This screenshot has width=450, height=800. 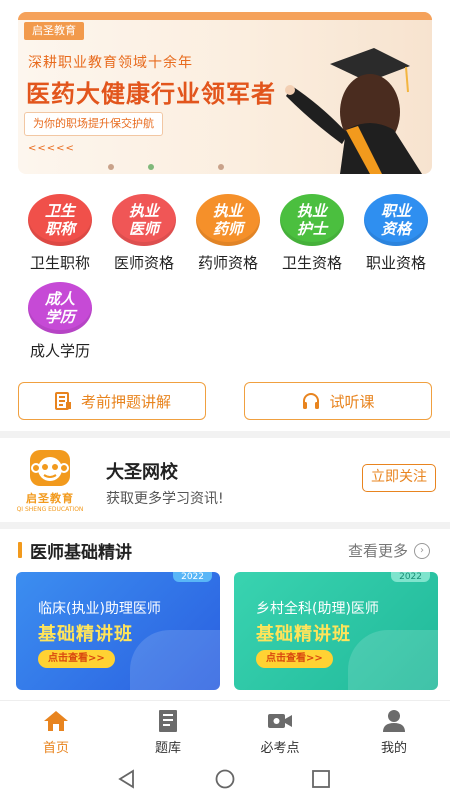 What do you see at coordinates (50, 509) in the screenshot?
I see `logo-subtext: QI SHENG EDUCATION` at bounding box center [50, 509].